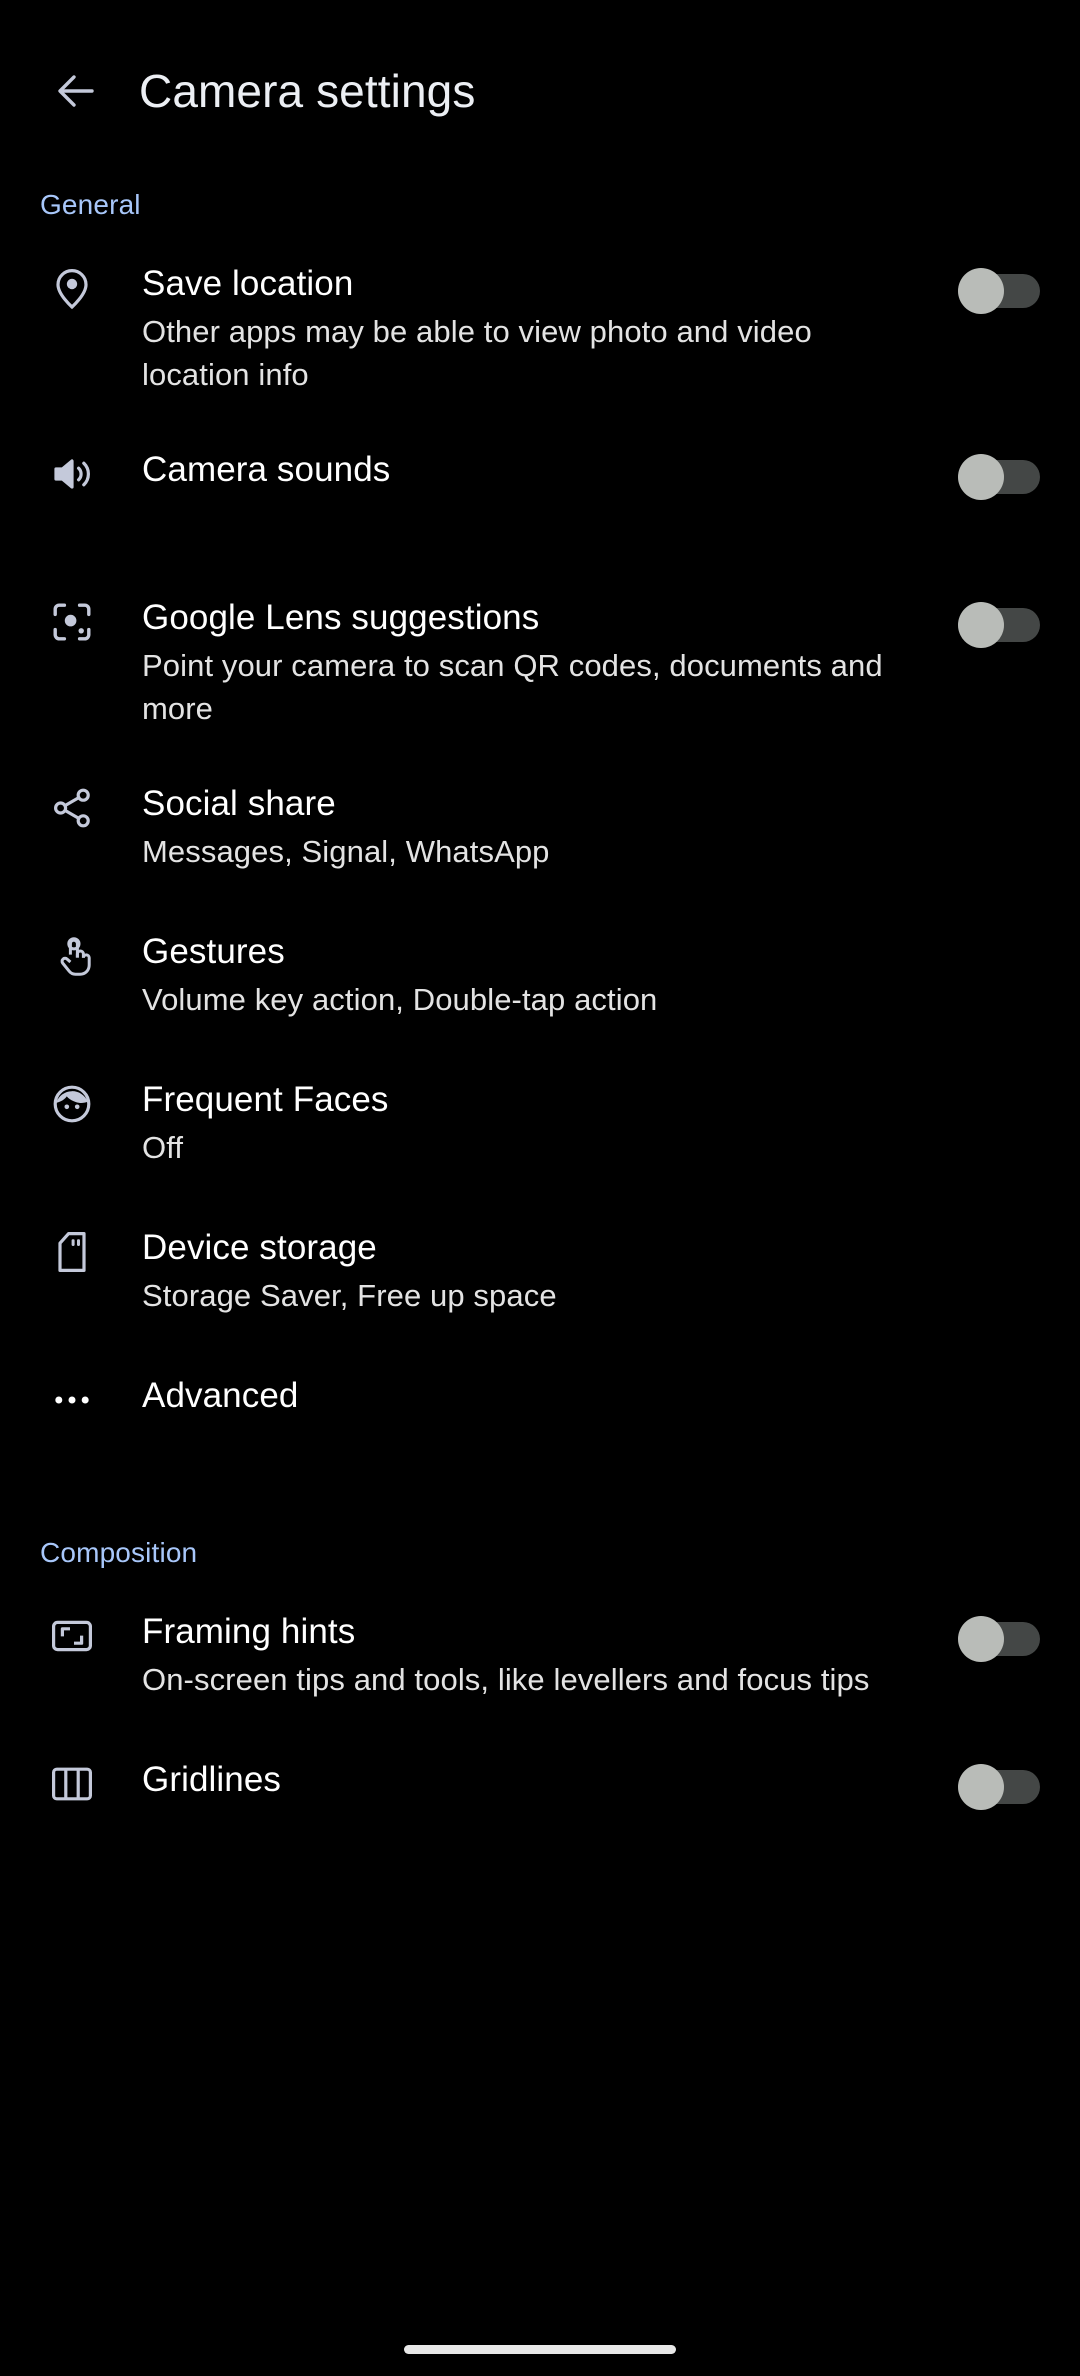 The height and width of the screenshot is (2376, 1080). I want to click on location-pin-icon, so click(72, 287).